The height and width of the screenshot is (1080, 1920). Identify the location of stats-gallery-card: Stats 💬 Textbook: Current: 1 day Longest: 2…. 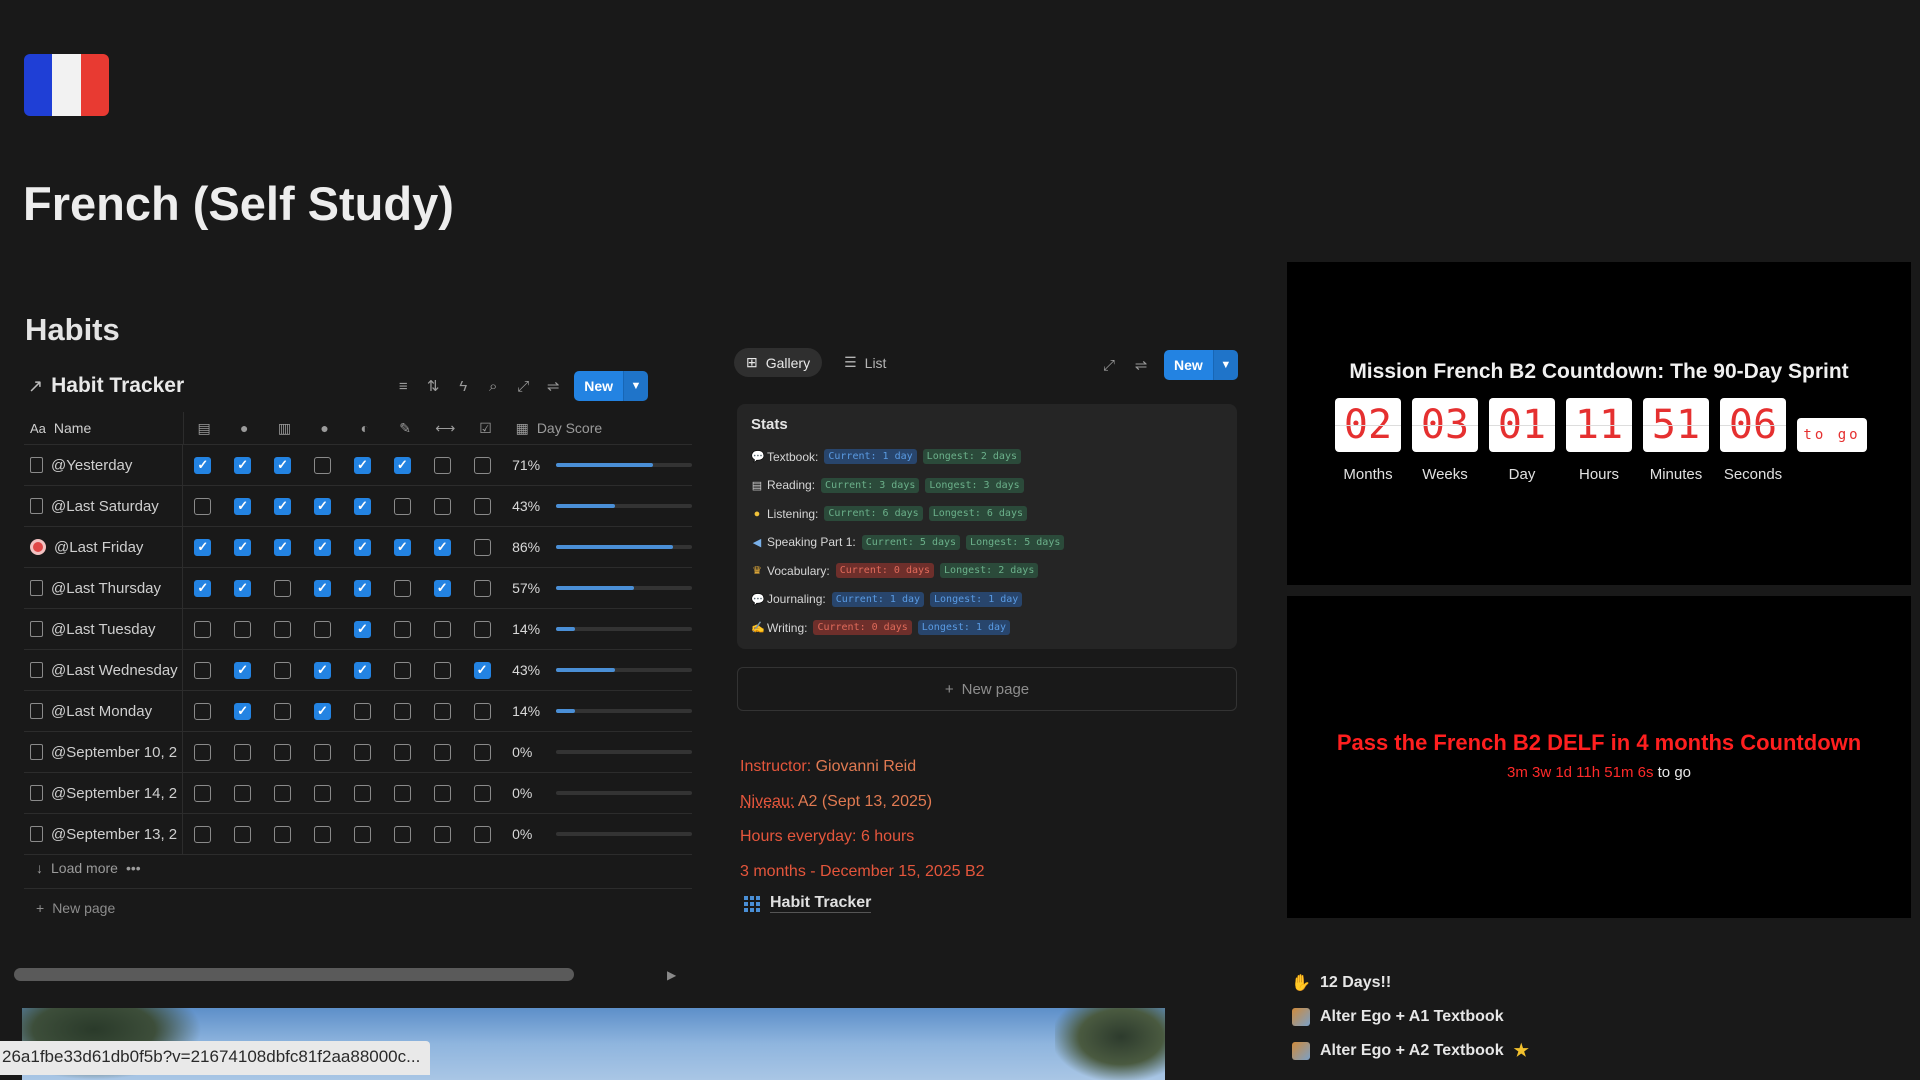
(987, 526).